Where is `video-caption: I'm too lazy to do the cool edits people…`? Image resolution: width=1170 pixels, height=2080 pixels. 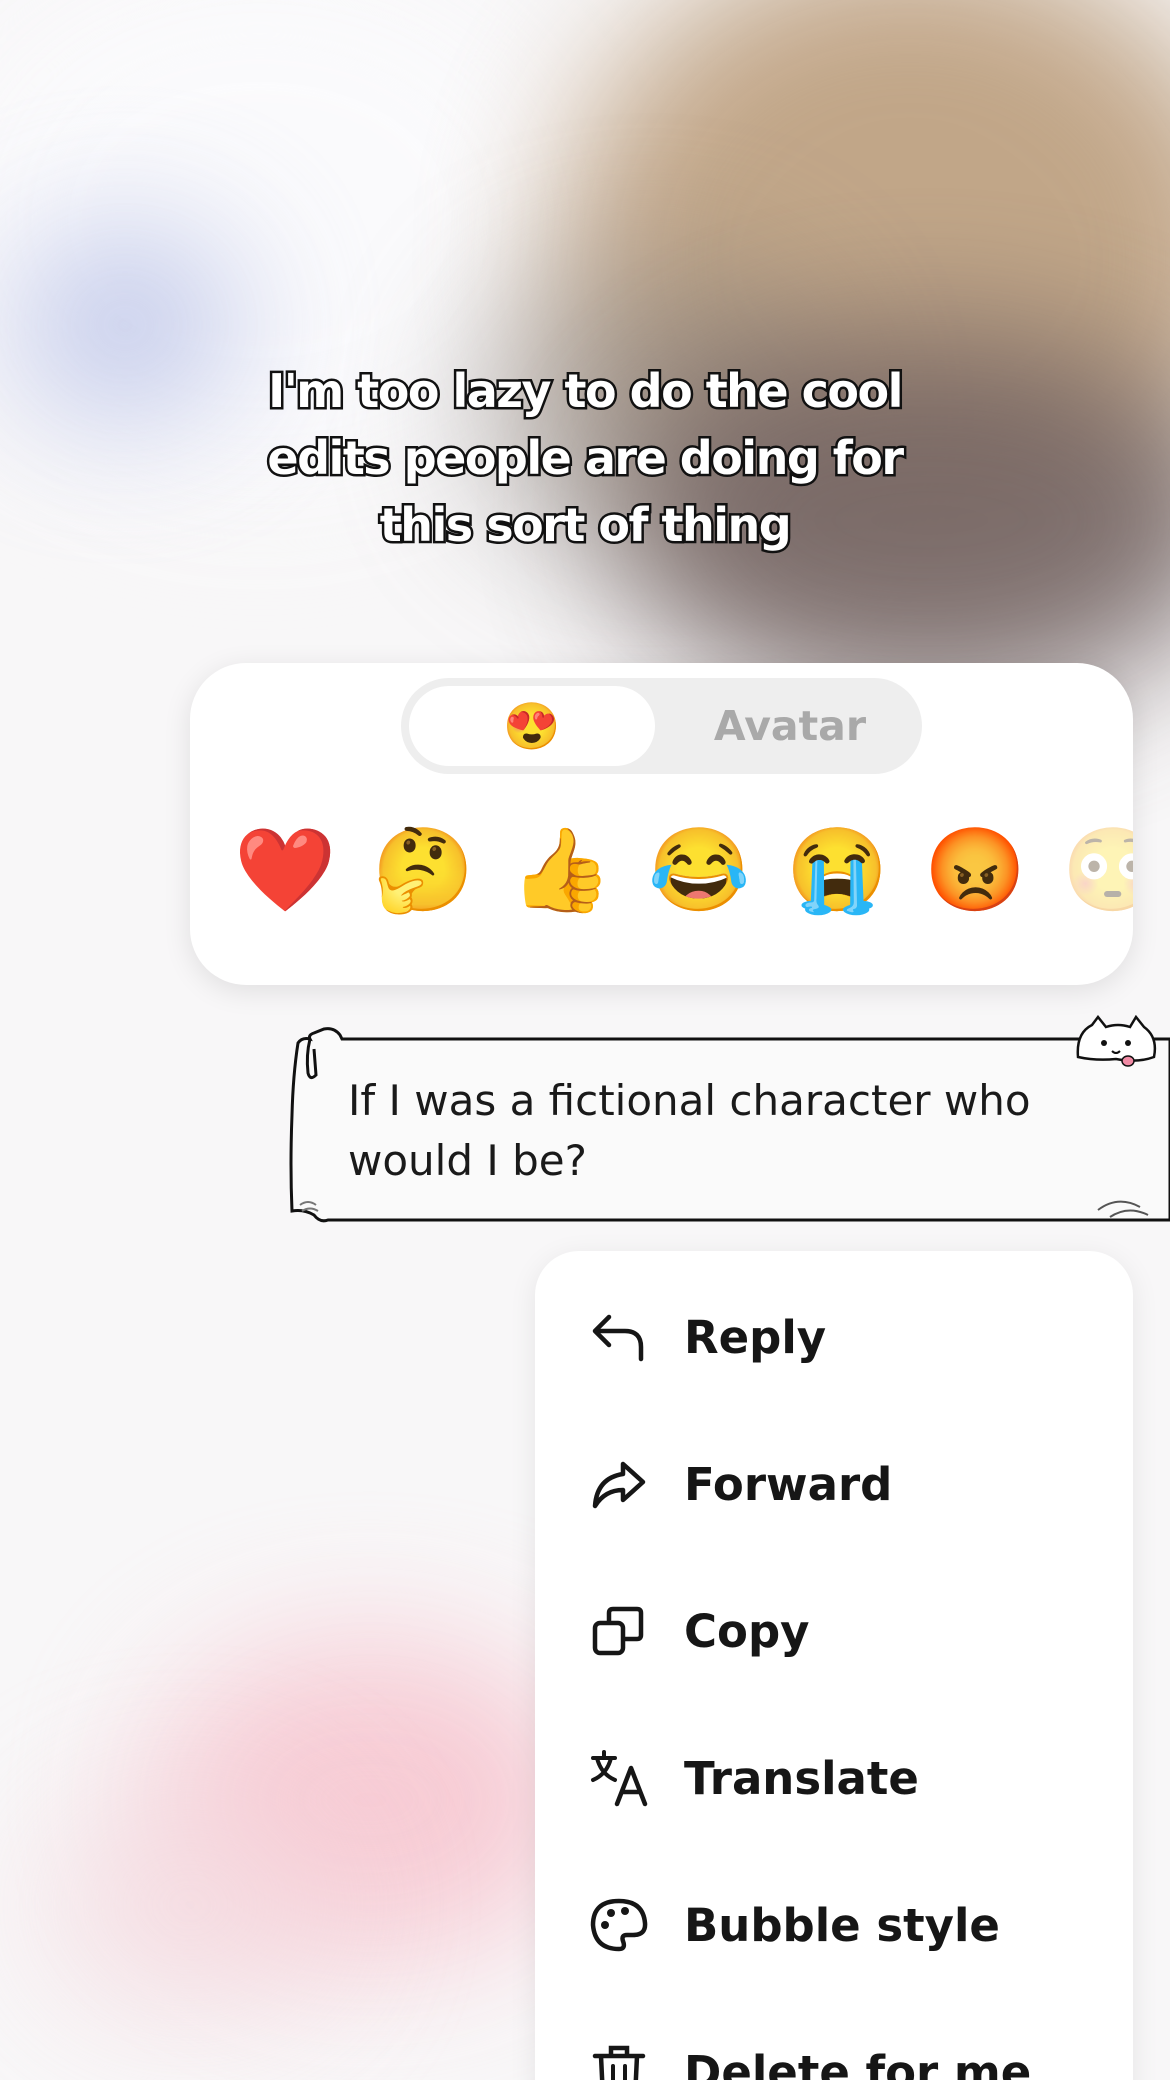 video-caption: I'm too lazy to do the cool edits people… is located at coordinates (585, 458).